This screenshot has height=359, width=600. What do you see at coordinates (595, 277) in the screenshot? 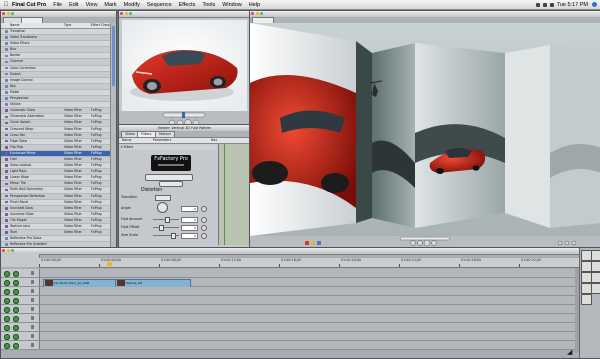
I see `razor-tool-icon` at bounding box center [595, 277].